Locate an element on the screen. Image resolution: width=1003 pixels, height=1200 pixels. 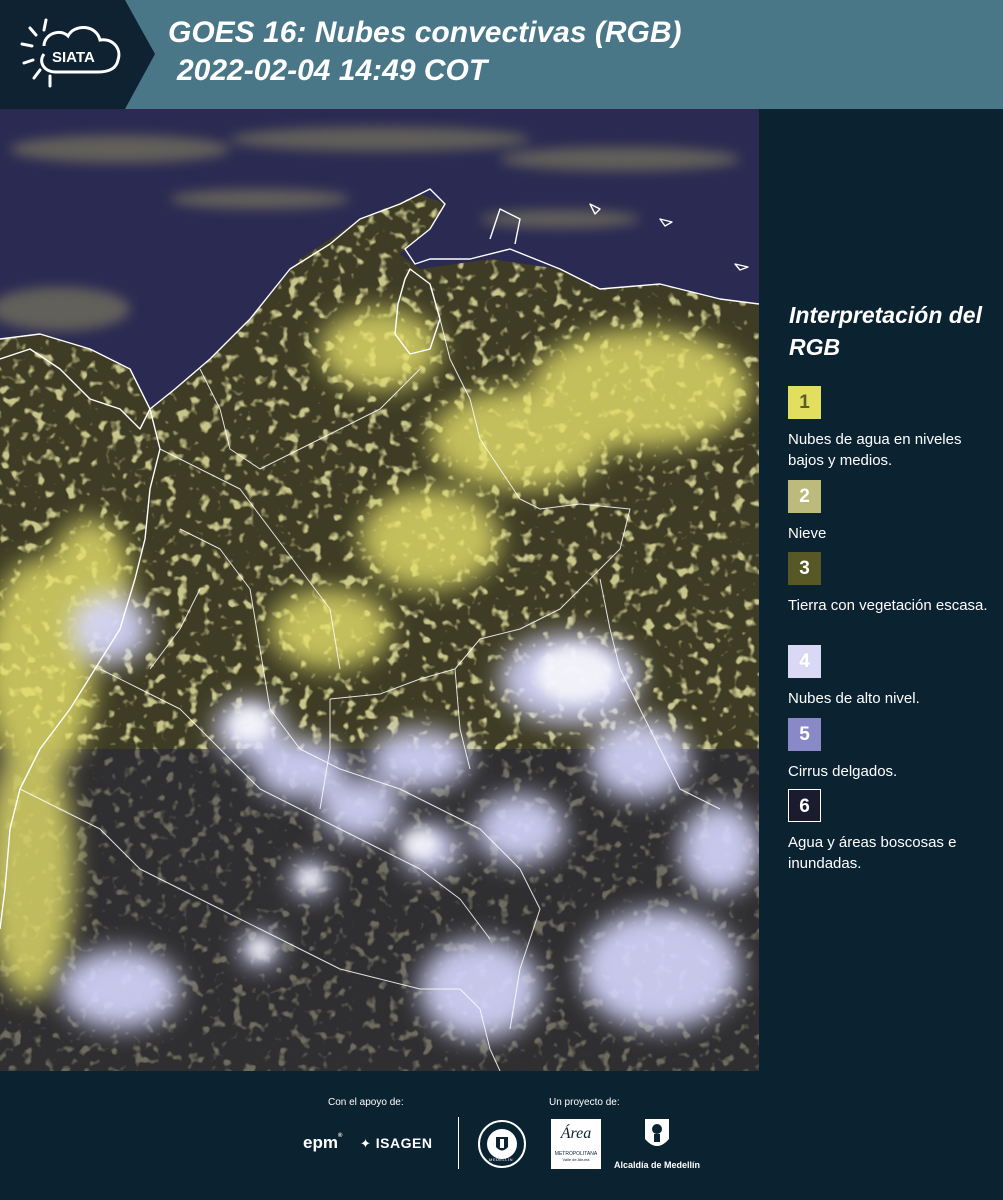
legend-swatch-5: 5 is located at coordinates (804, 734).